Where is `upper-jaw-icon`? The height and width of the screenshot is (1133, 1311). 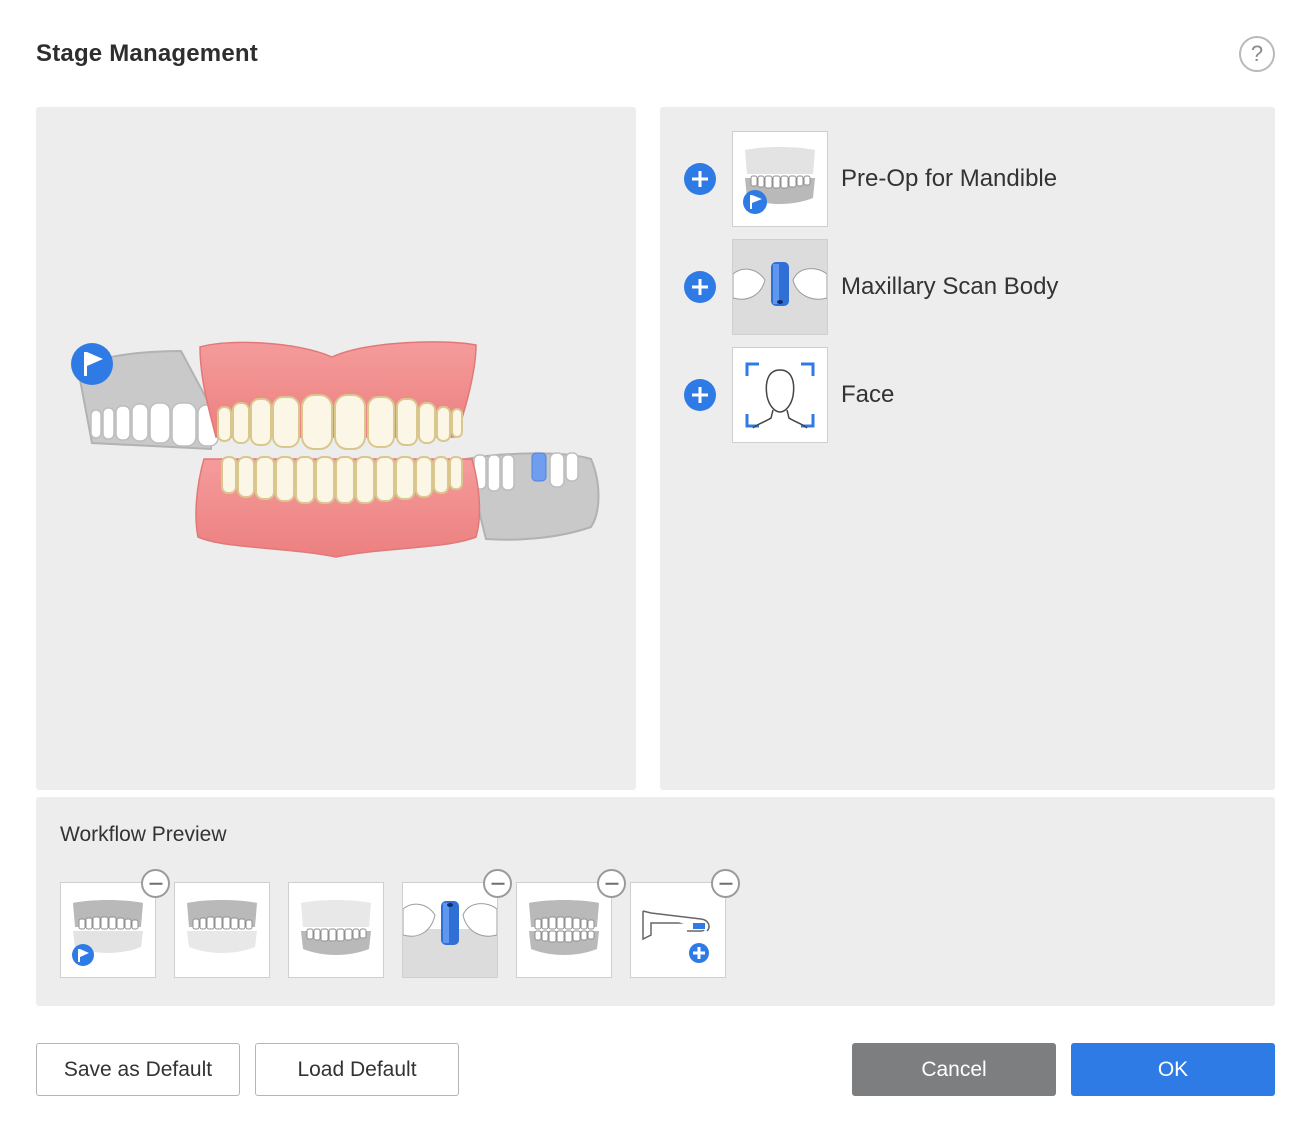 upper-jaw-icon is located at coordinates (222, 926).